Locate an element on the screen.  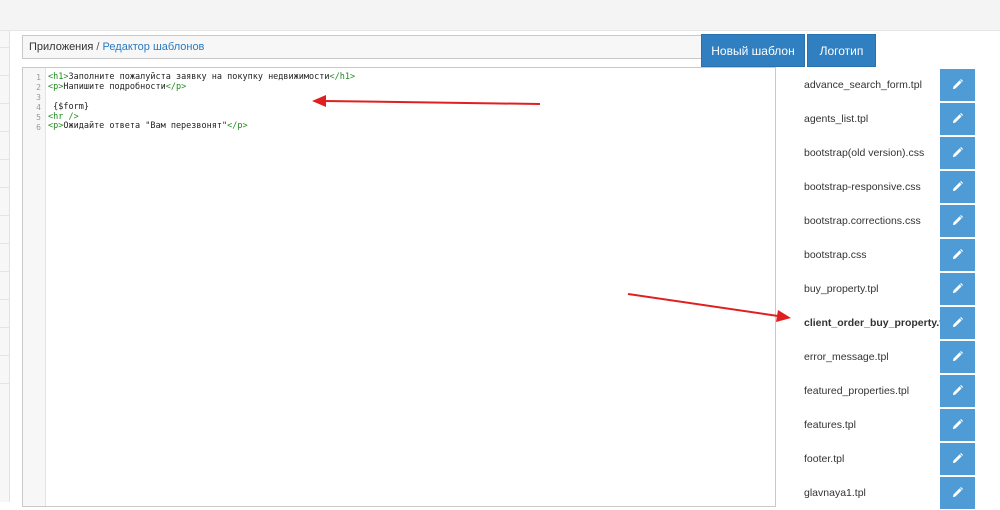
template-file-item: features.tpl is located at coordinates (876, 425).